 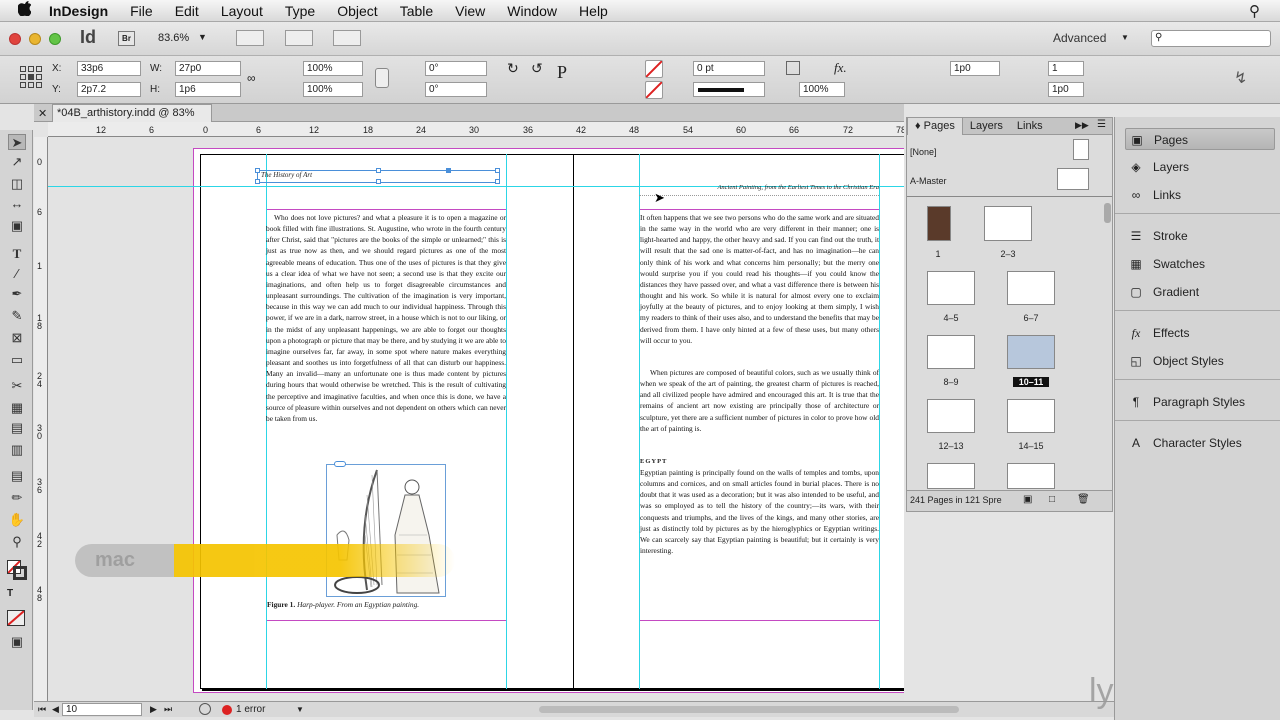 I want to click on page-size-icon: ▣, so click(x=1027, y=499).